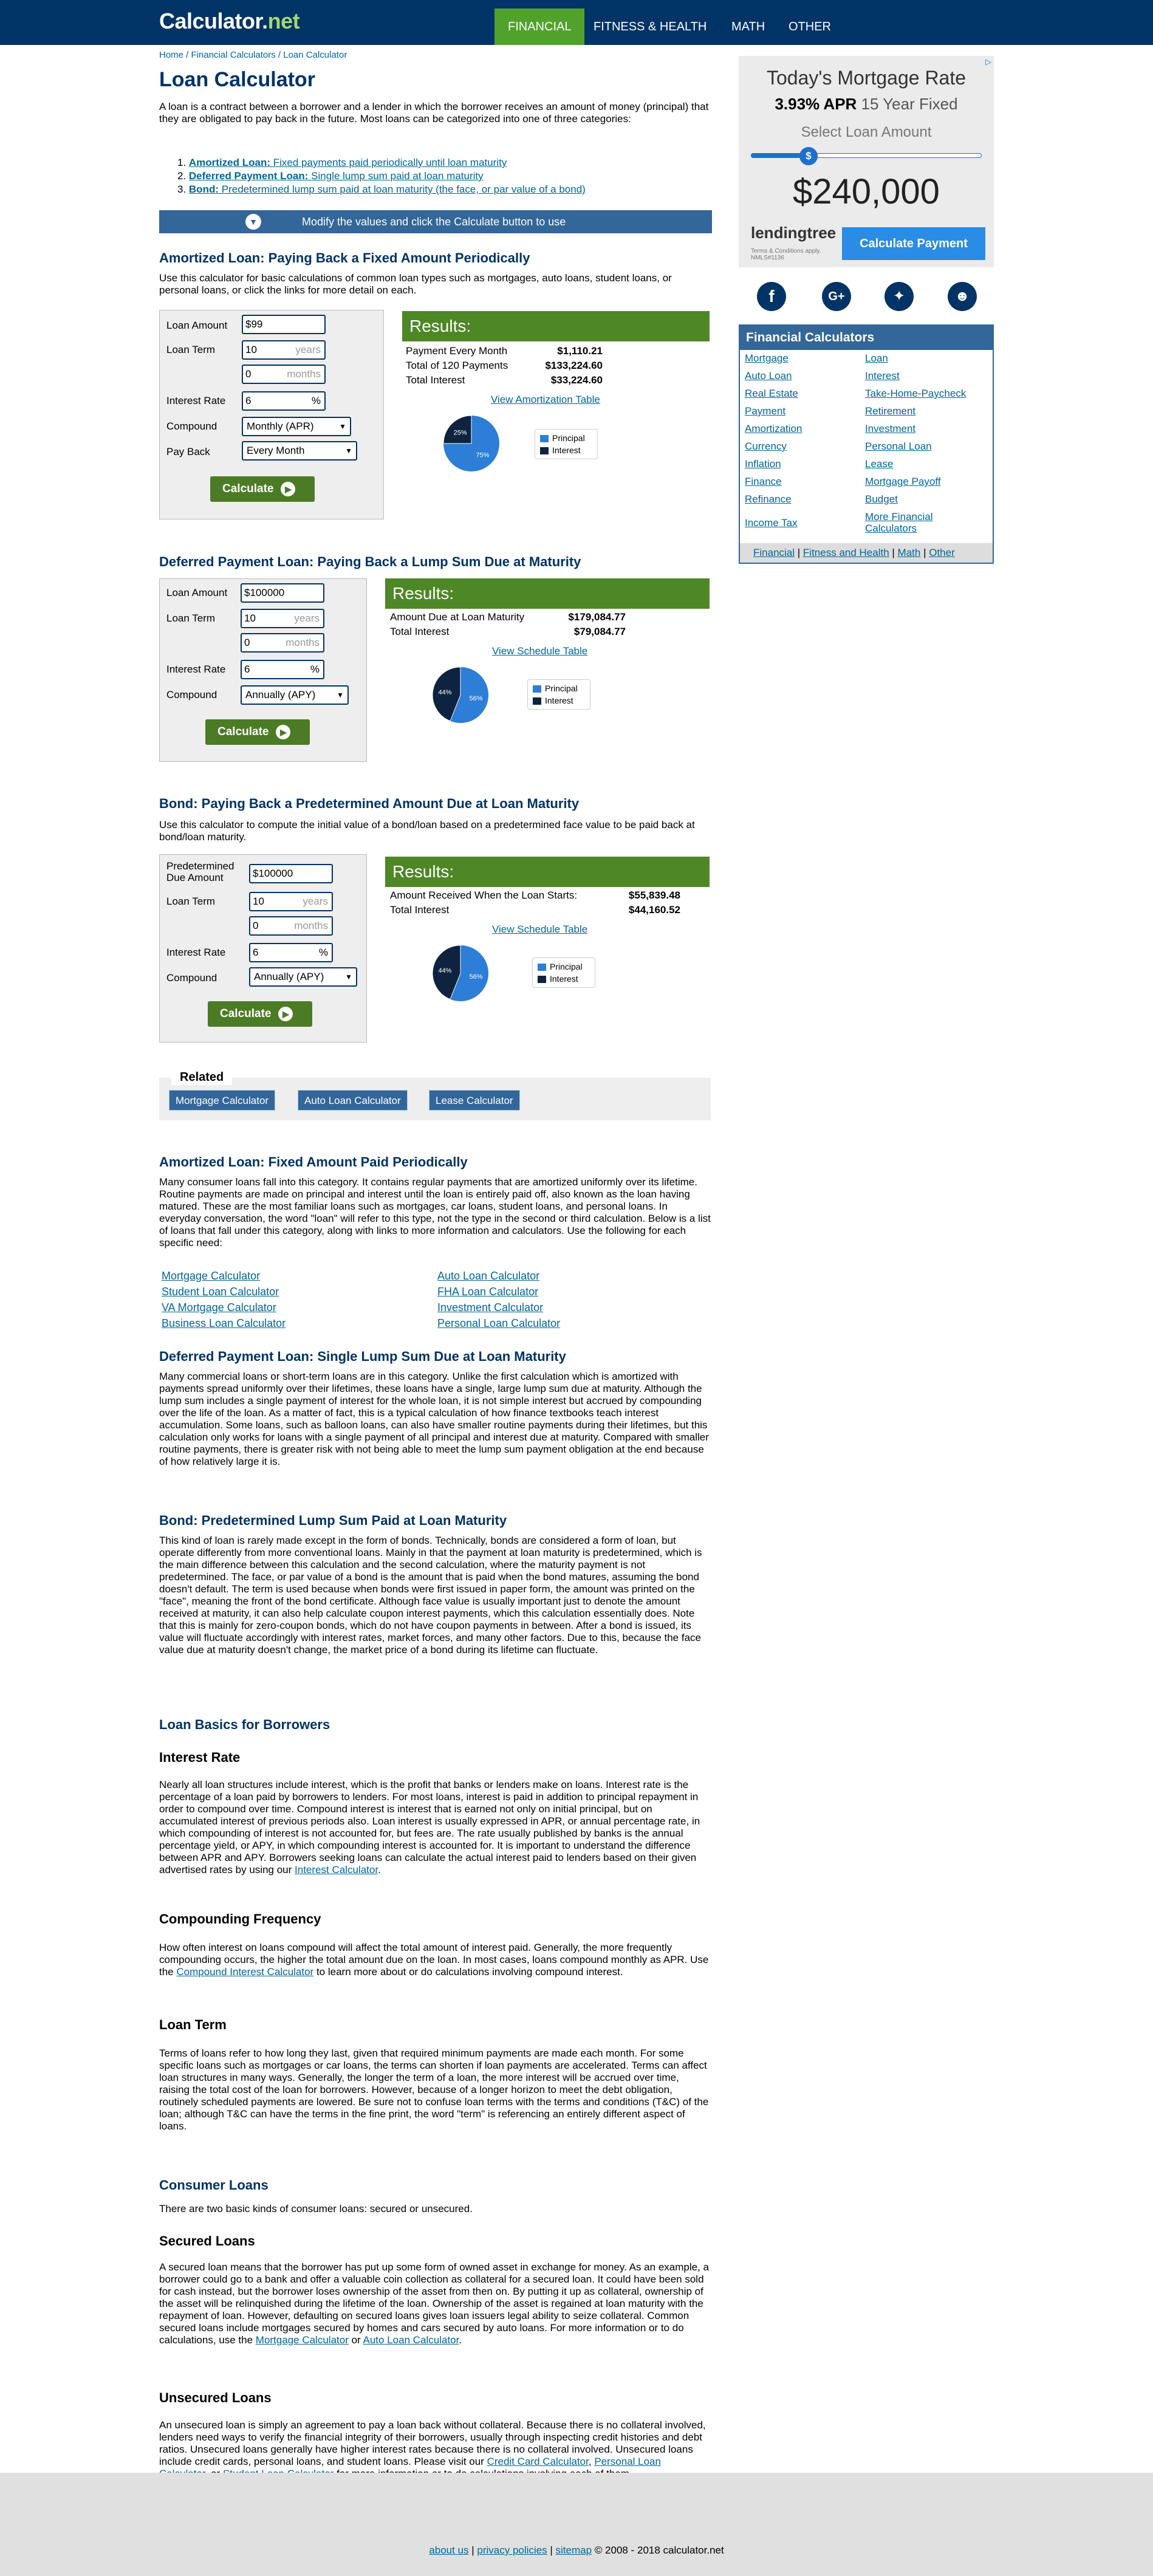 The width and height of the screenshot is (1153, 2576). Describe the element at coordinates (240, 1919) in the screenshot. I see `compounding-heading: Compounding Frequency` at that location.